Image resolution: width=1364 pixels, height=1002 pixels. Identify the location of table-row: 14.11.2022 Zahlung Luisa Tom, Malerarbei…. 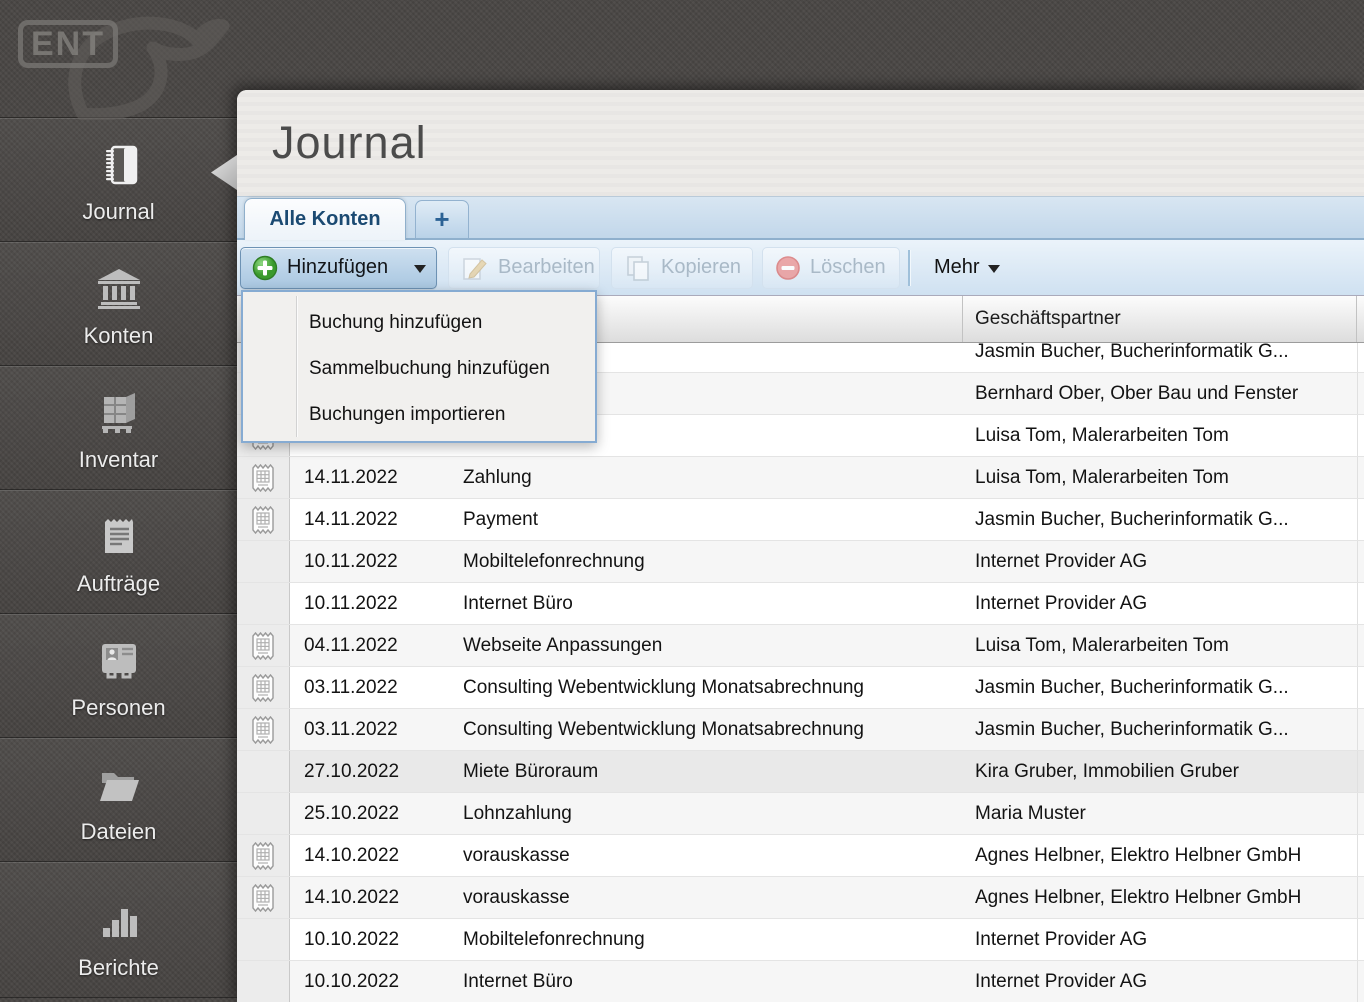
(800, 478).